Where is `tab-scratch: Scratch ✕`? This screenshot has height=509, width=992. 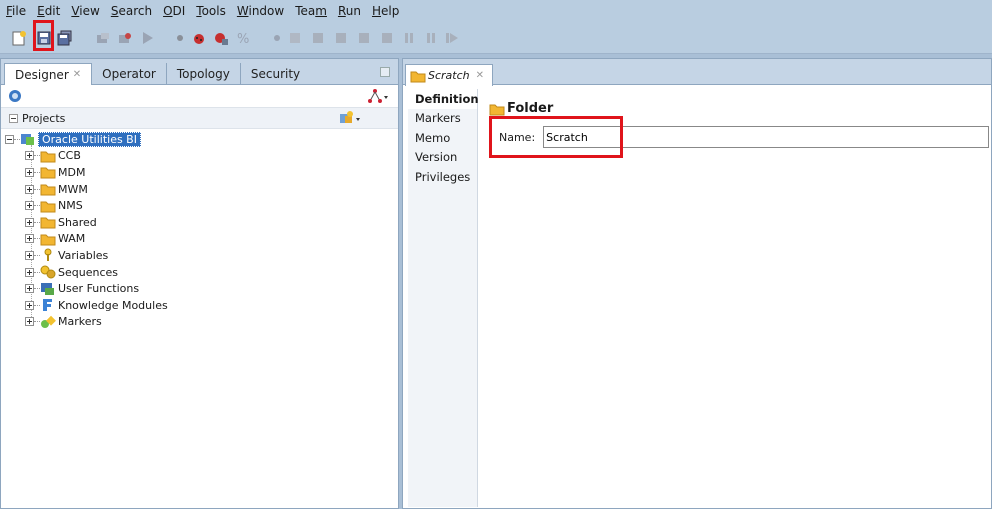
tab-scratch: Scratch ✕ is located at coordinates (449, 75).